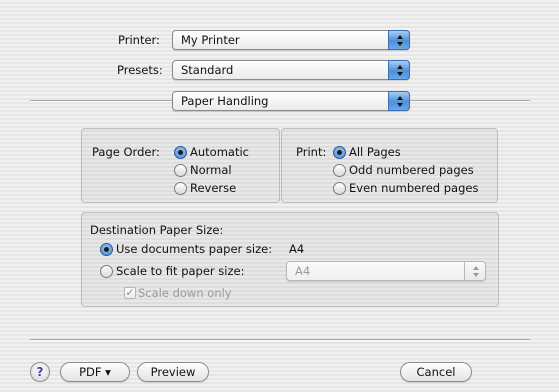  I want to click on radio-odd-pages, so click(339, 170).